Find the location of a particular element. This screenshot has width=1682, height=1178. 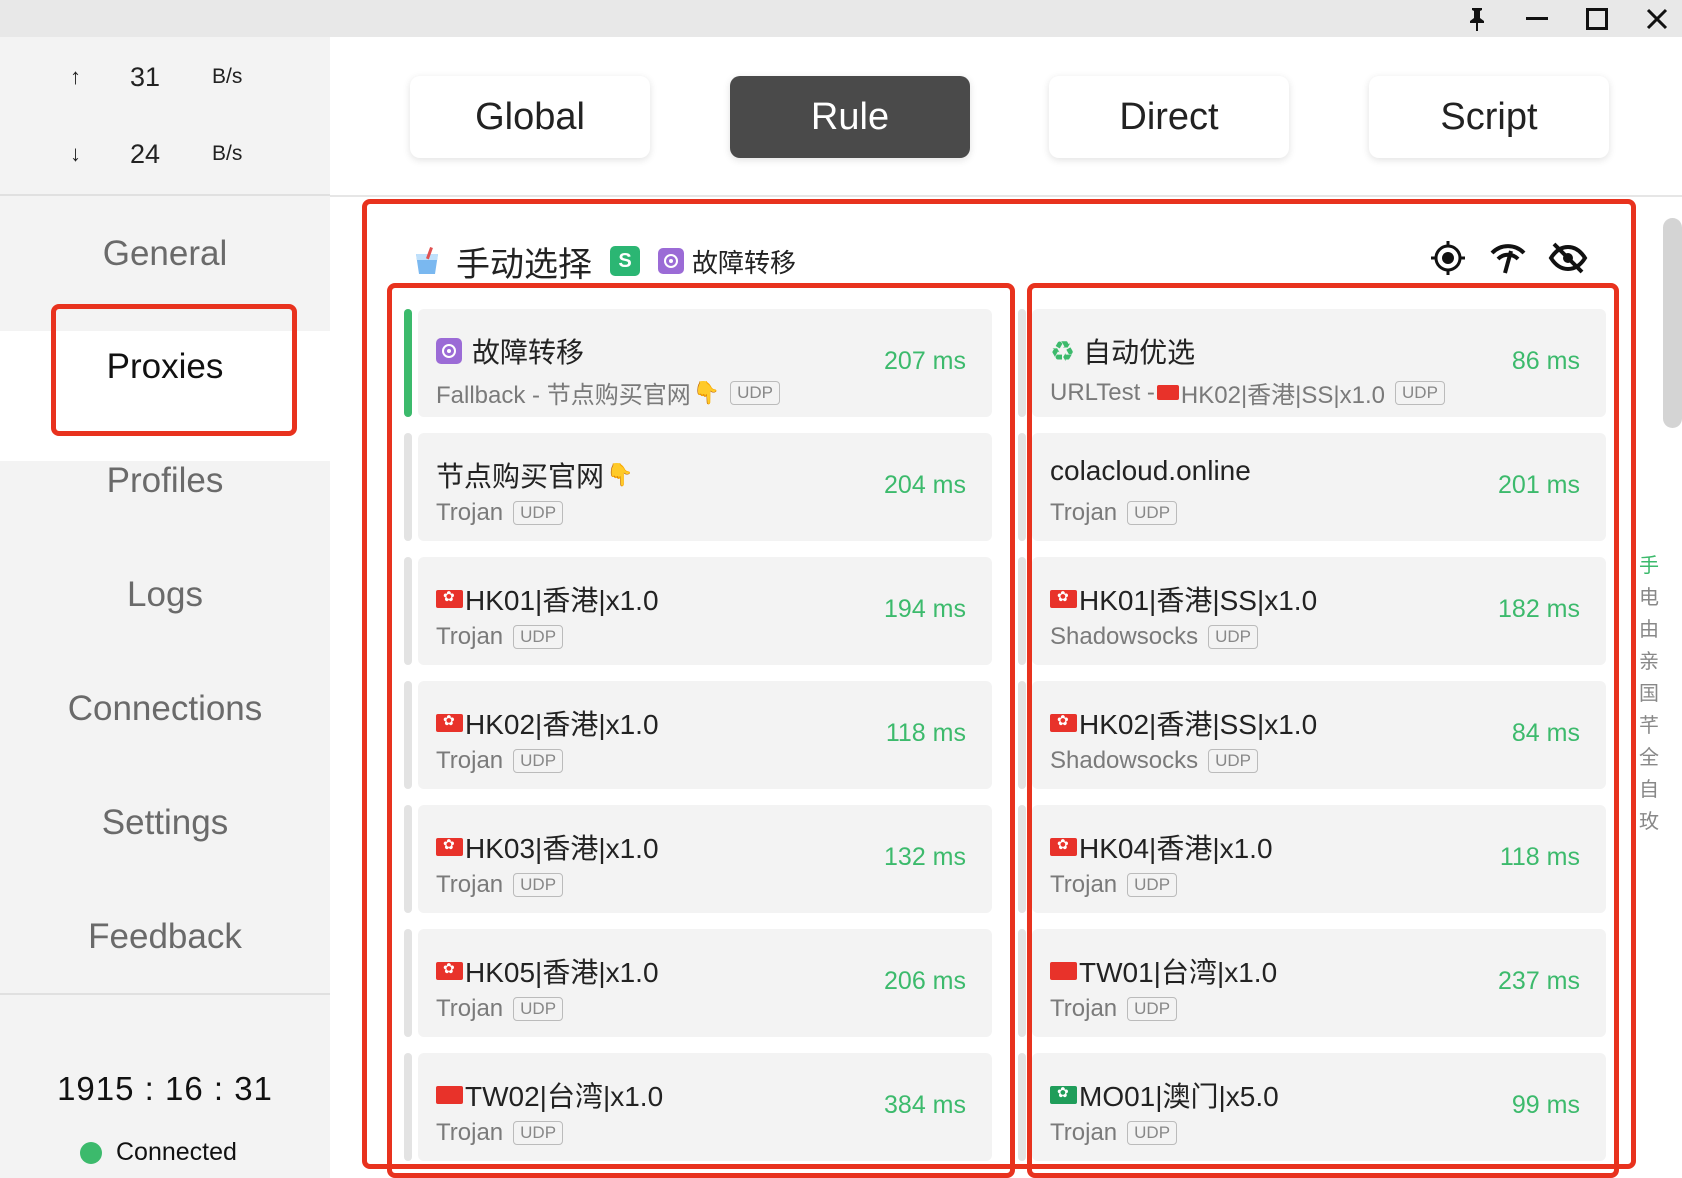

taiwan-flag-icon is located at coordinates (1063, 971).